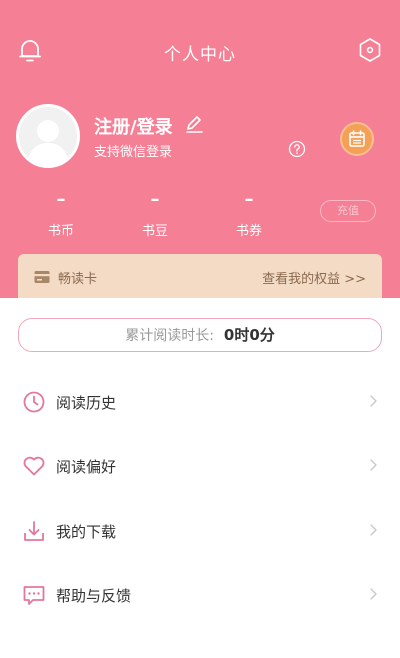 The height and width of the screenshot is (658, 400). Describe the element at coordinates (86, 403) in the screenshot. I see `menu-item-label: 阅读历史` at that location.